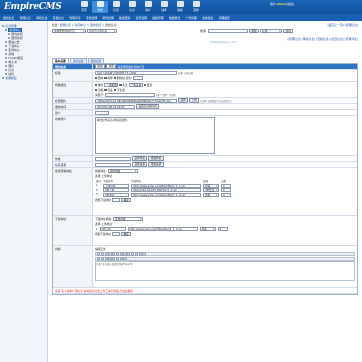  What do you see at coordinates (125, 259) in the screenshot?
I see `video-icon` at bounding box center [125, 259].